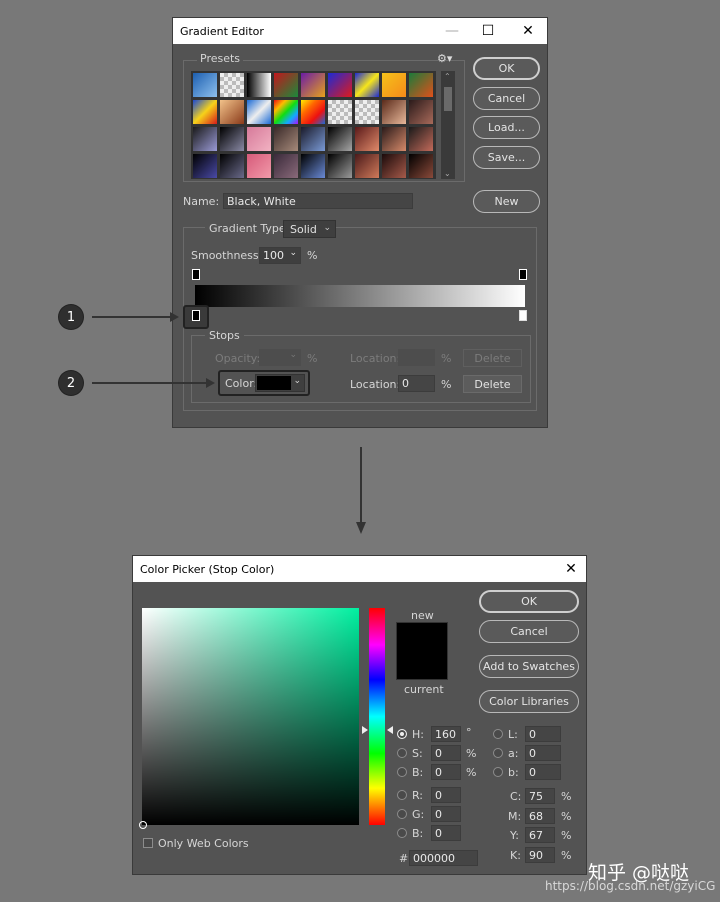  What do you see at coordinates (447, 76) in the screenshot?
I see `scroll-up-icon: ⌃` at bounding box center [447, 76].